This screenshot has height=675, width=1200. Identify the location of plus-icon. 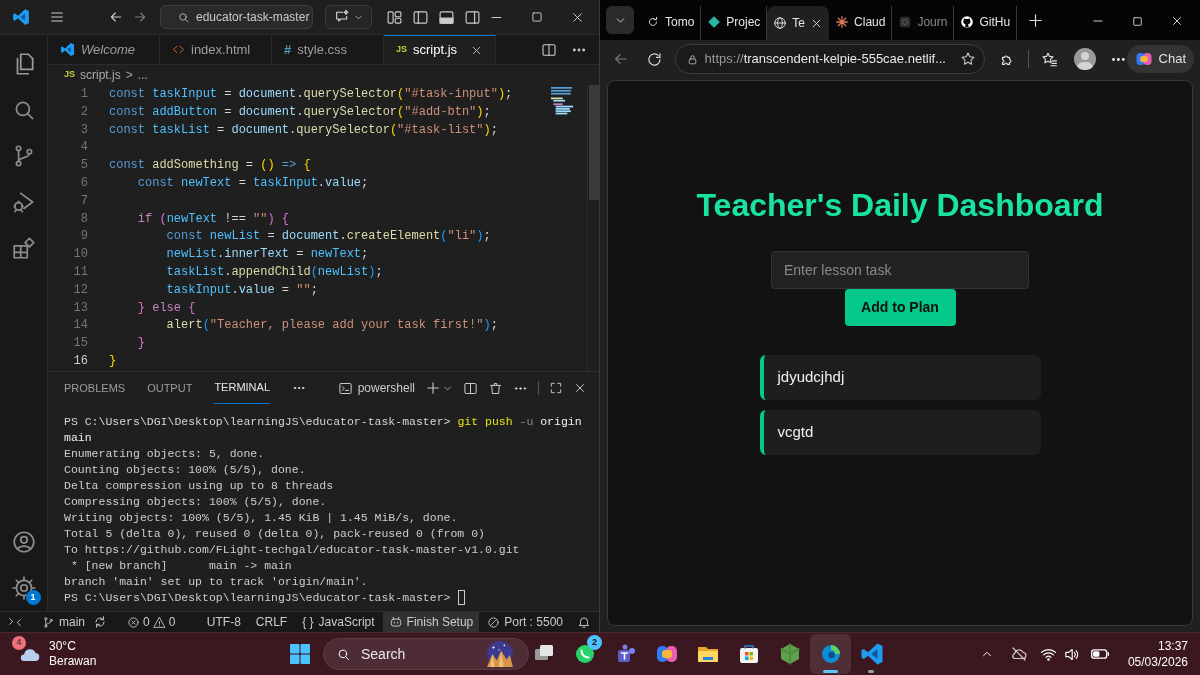
(433, 388).